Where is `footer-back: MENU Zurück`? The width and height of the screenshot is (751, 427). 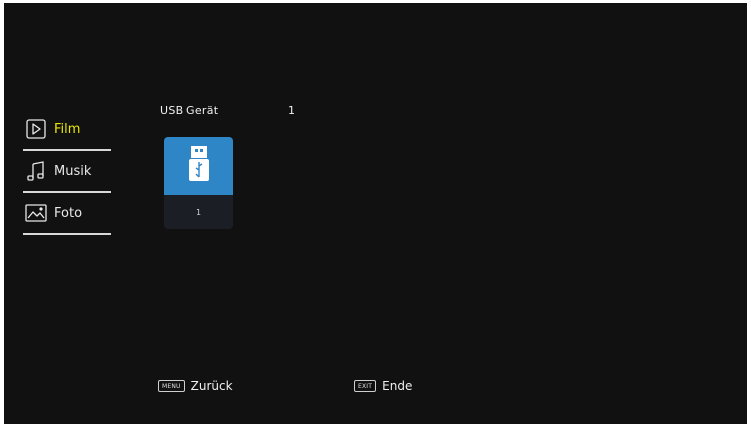
footer-back: MENU Zurück is located at coordinates (195, 386).